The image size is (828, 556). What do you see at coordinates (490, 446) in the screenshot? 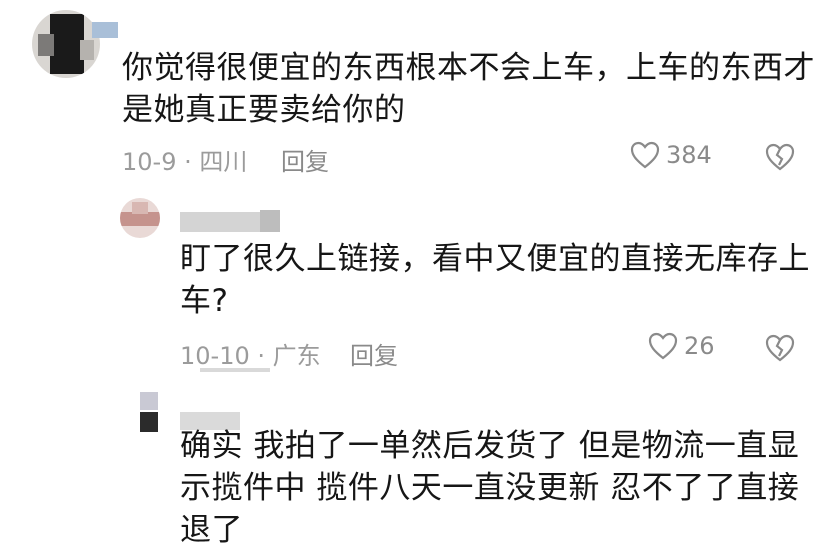
I see `comment-text-line: 确实 我拍了一单然后发货了 但是物流一直显` at bounding box center [490, 446].